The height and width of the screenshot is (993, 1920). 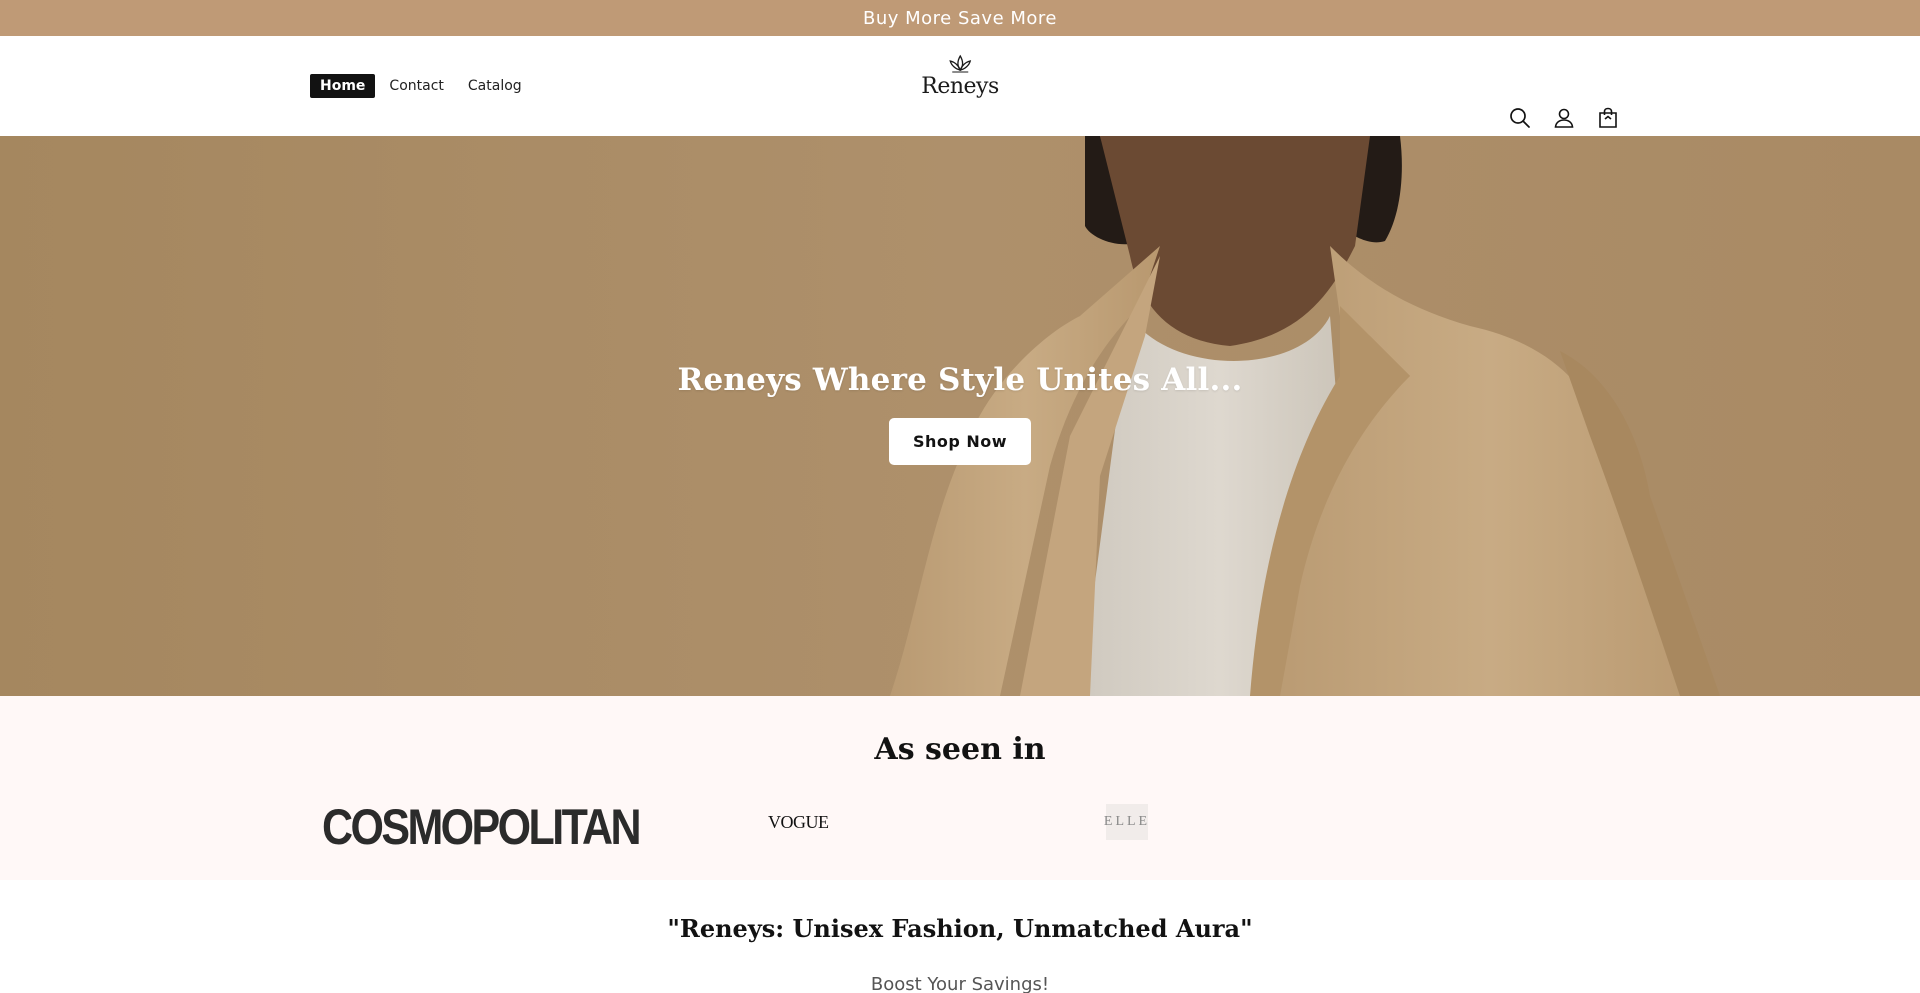 I want to click on nav-item-home: Home, so click(x=343, y=86).